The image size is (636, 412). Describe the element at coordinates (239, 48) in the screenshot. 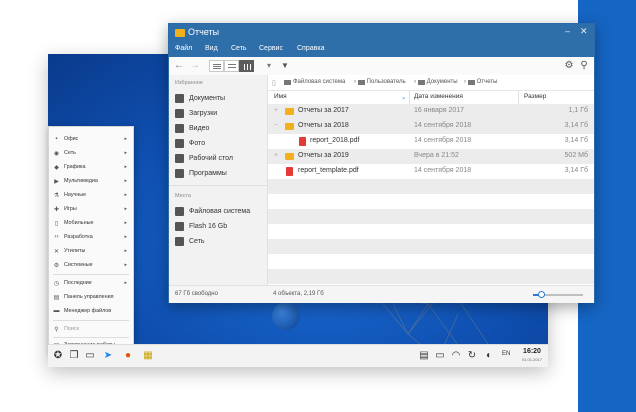

I see `menu-network: Сеть` at that location.